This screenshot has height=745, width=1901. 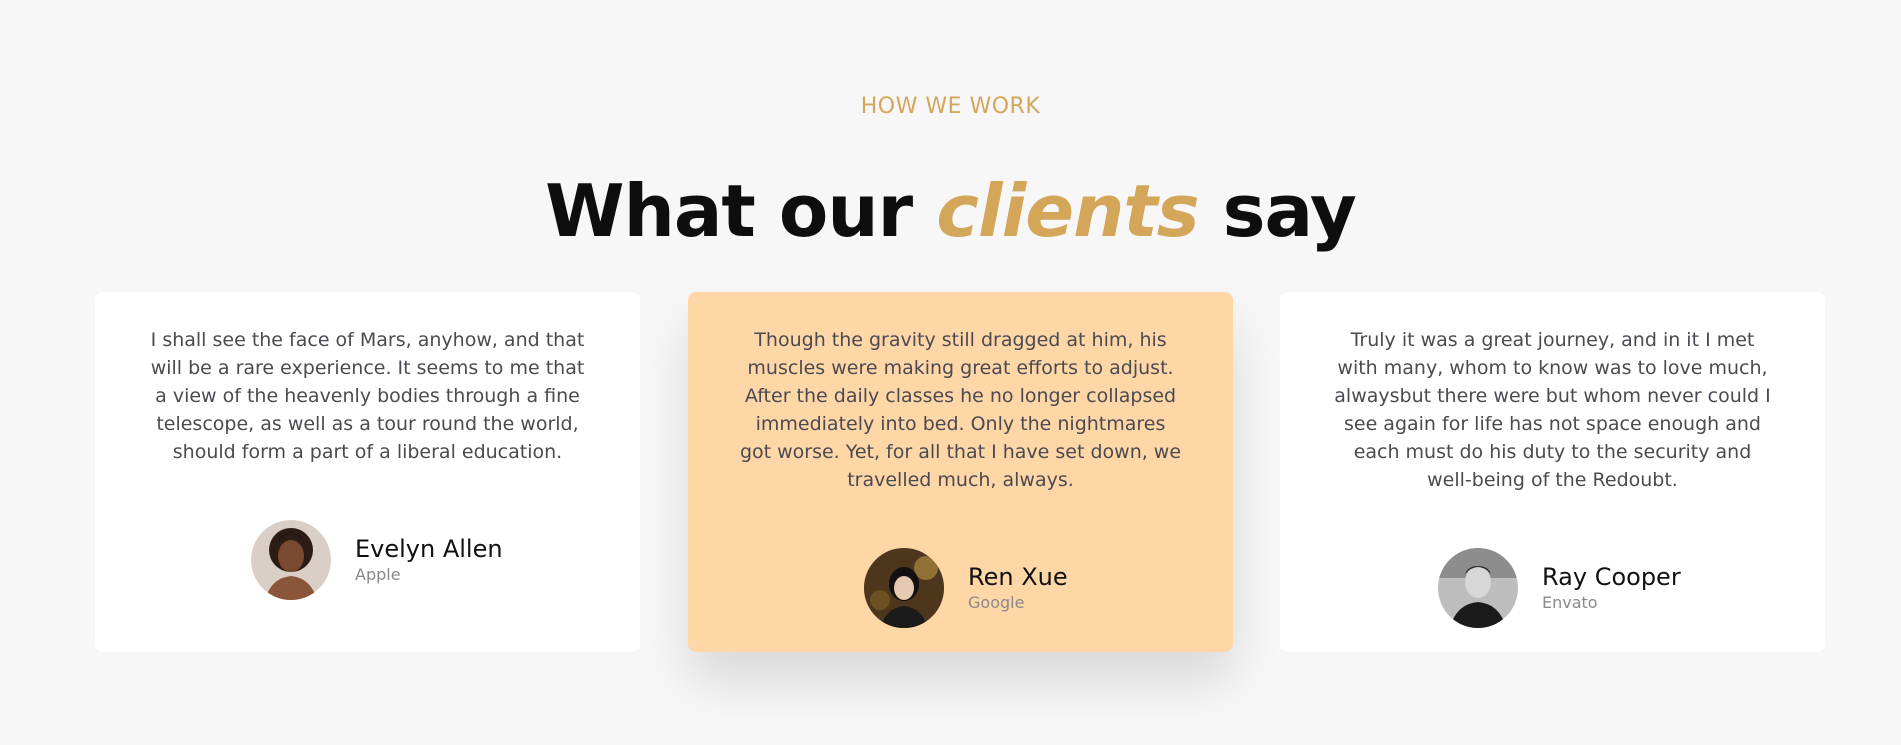 I want to click on section-eyebrow: HOW WE WORK, so click(x=950, y=106).